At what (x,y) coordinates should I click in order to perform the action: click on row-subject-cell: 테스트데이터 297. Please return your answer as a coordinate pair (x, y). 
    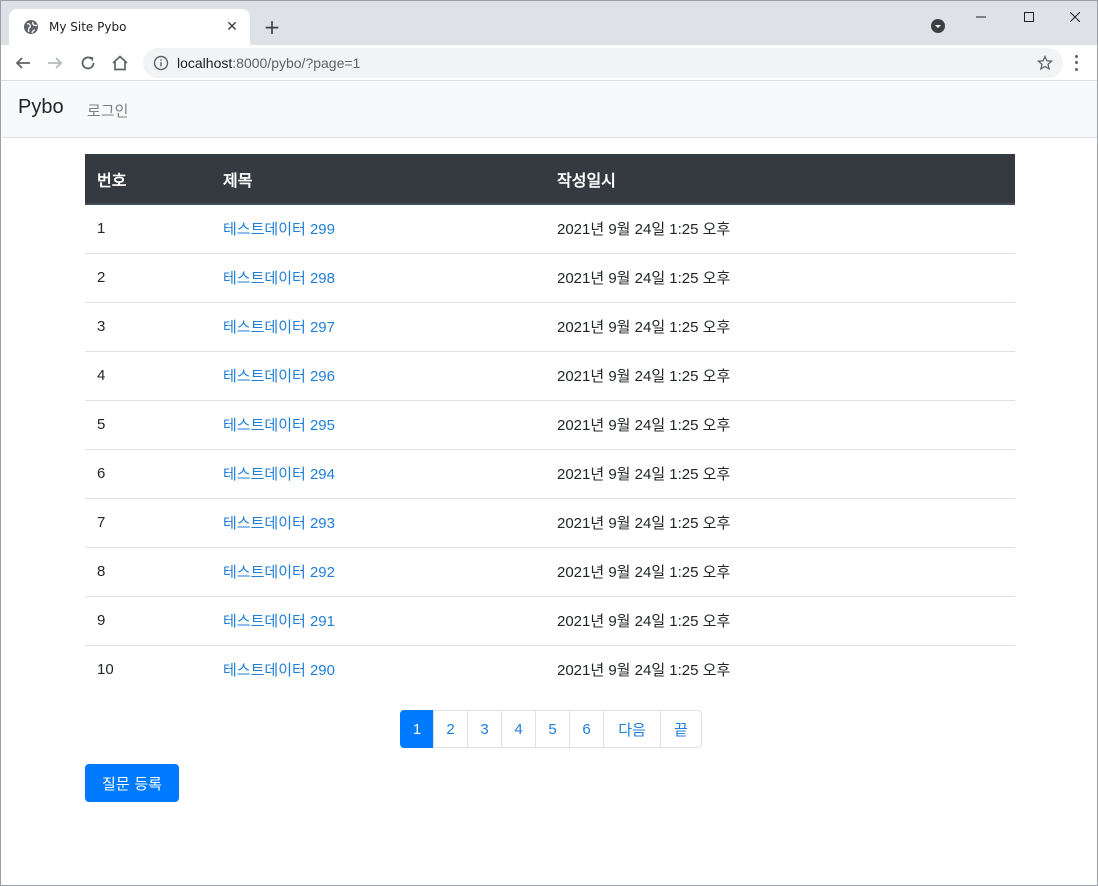
    Looking at the image, I should click on (378, 326).